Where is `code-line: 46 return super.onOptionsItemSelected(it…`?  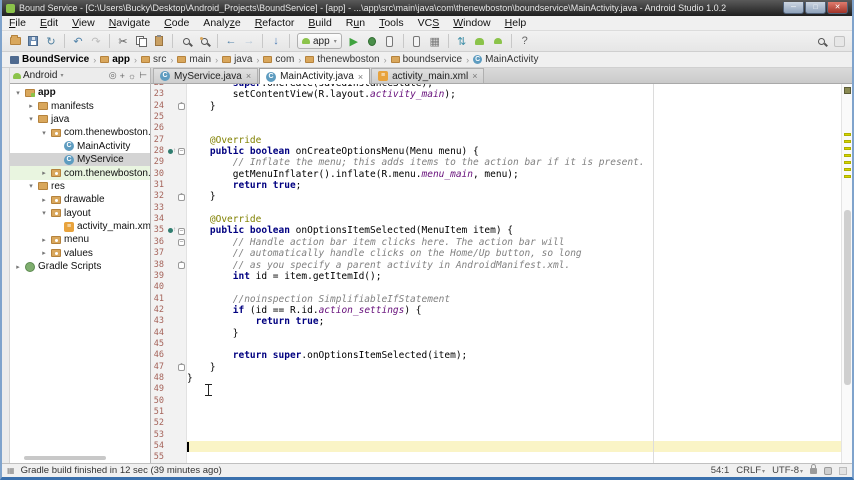 code-line: 46 return super.onOptionsItemSelected(it… is located at coordinates (496, 356).